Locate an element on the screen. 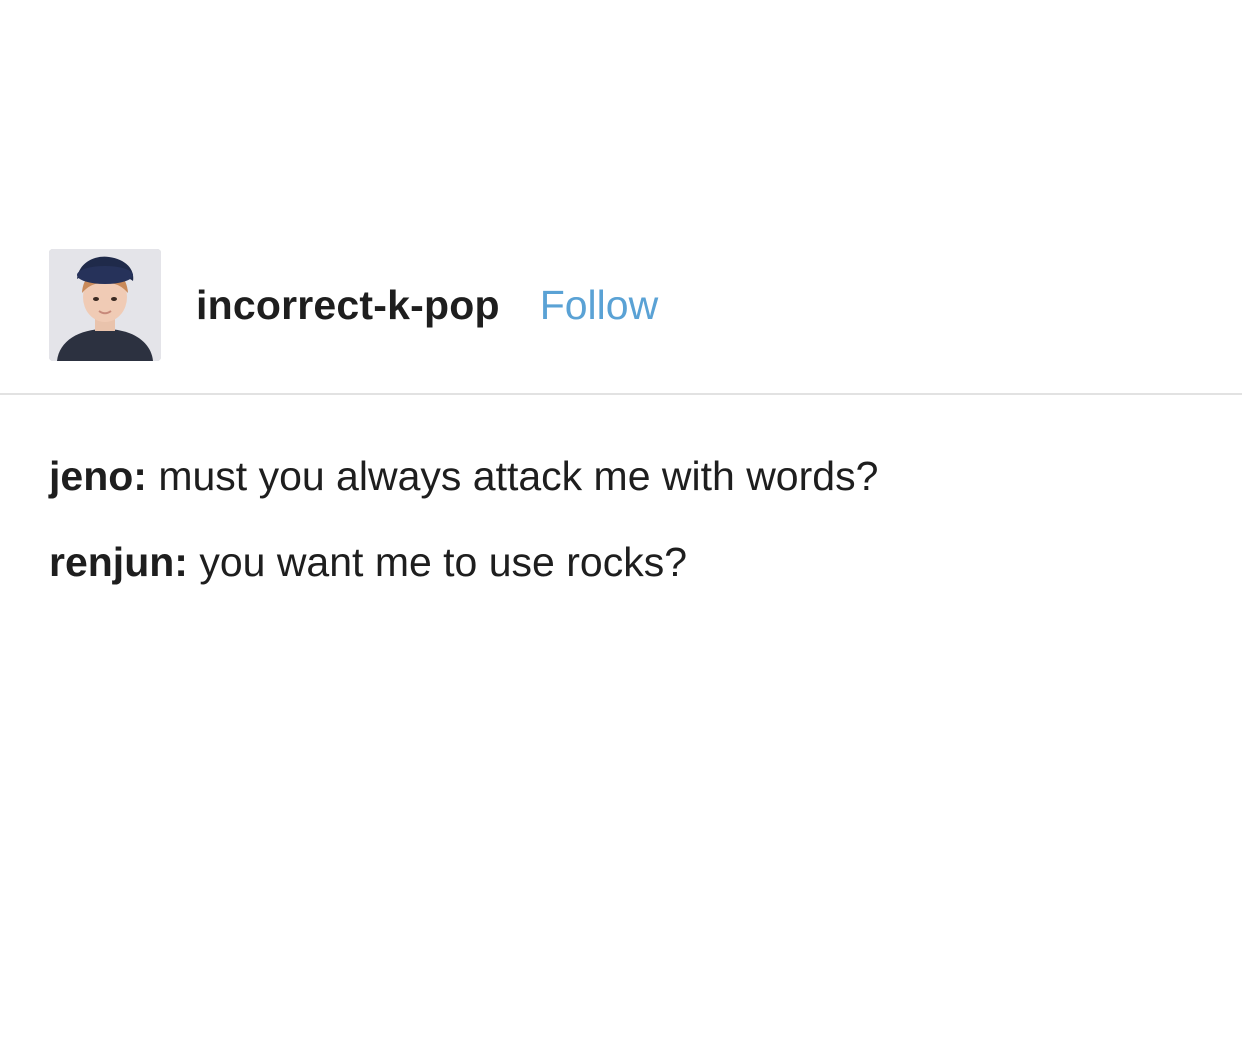  username-link: incorrect-k-pop is located at coordinates (348, 305).